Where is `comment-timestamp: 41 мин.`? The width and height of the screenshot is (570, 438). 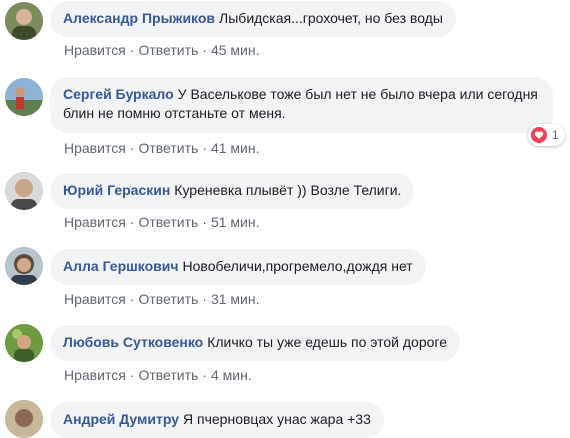 comment-timestamp: 41 мин. is located at coordinates (235, 148).